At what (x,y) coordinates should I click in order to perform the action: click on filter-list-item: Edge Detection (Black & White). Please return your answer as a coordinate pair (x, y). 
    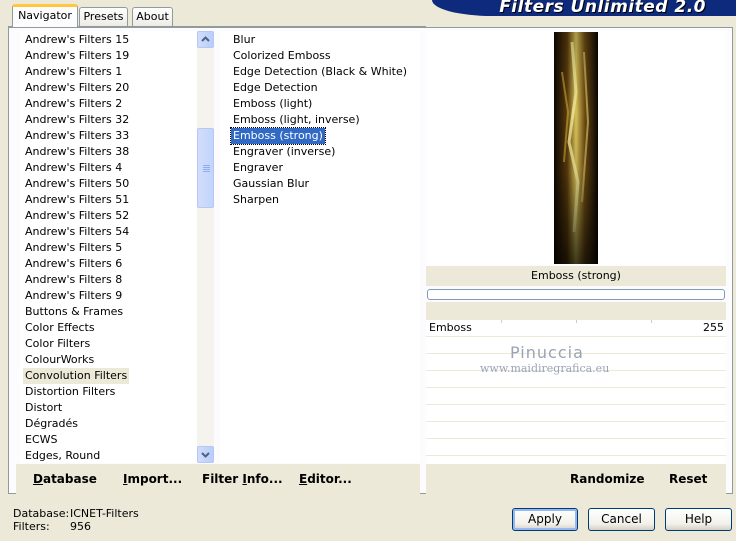
    Looking at the image, I should click on (320, 72).